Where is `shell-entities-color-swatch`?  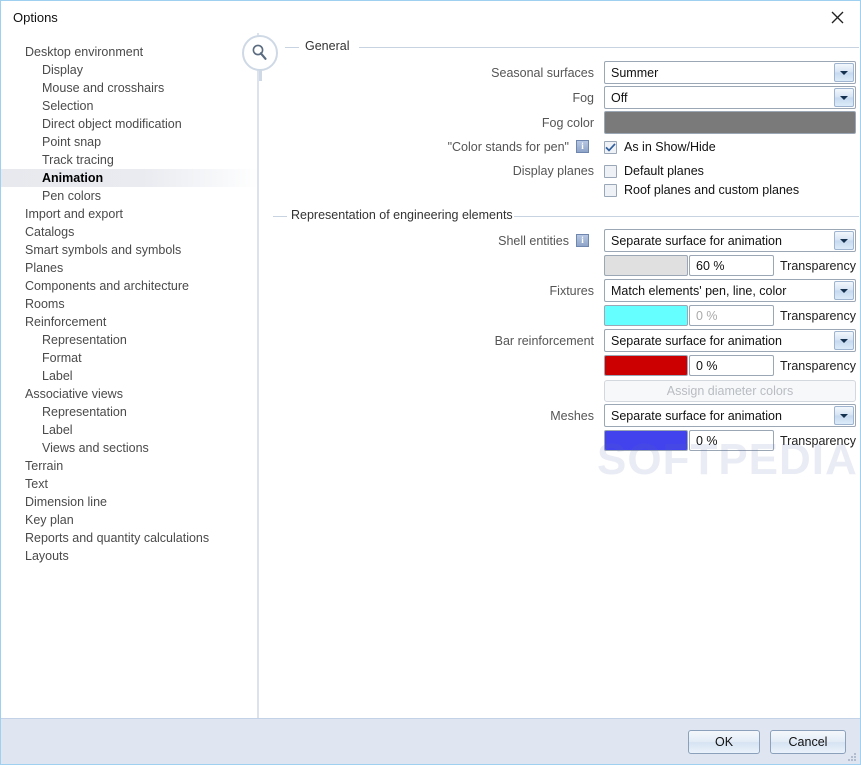
shell-entities-color-swatch is located at coordinates (646, 265).